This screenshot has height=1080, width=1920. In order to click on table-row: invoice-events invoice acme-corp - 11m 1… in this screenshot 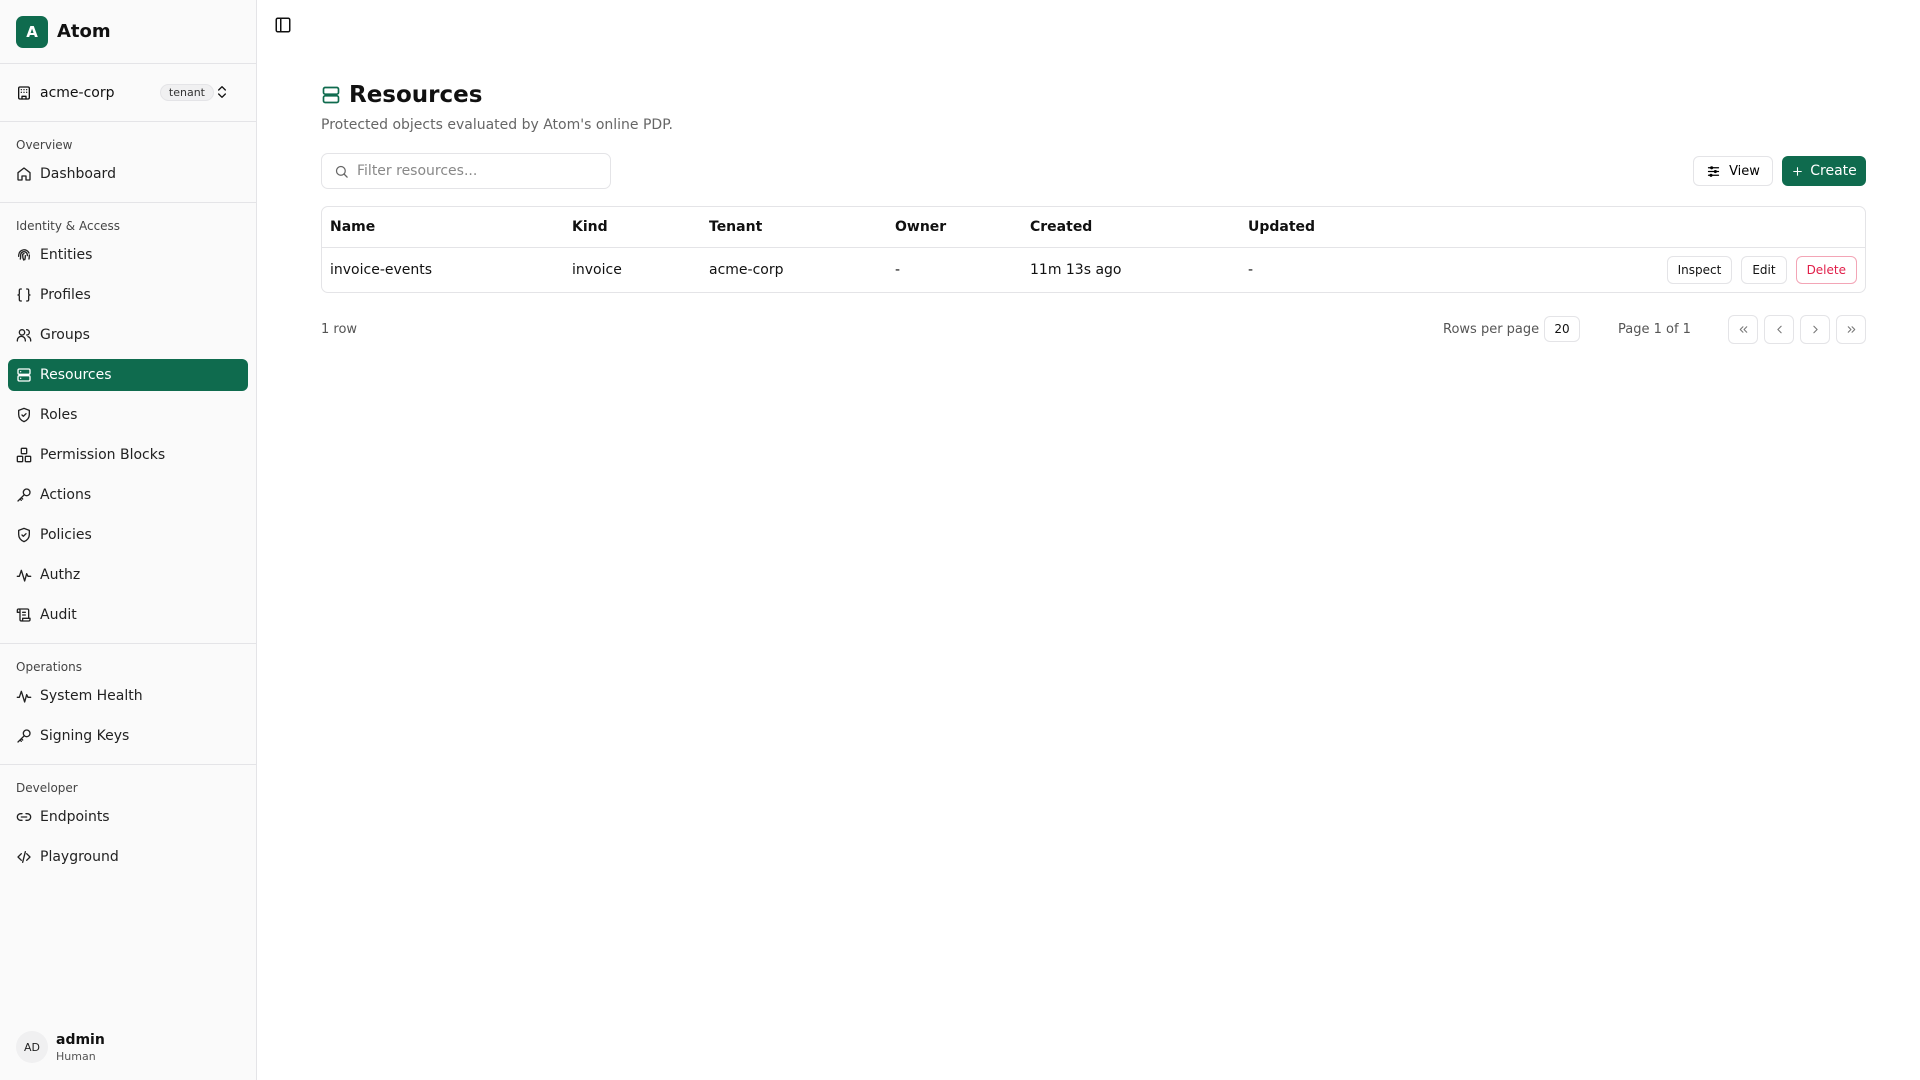, I will do `click(1093, 269)`.